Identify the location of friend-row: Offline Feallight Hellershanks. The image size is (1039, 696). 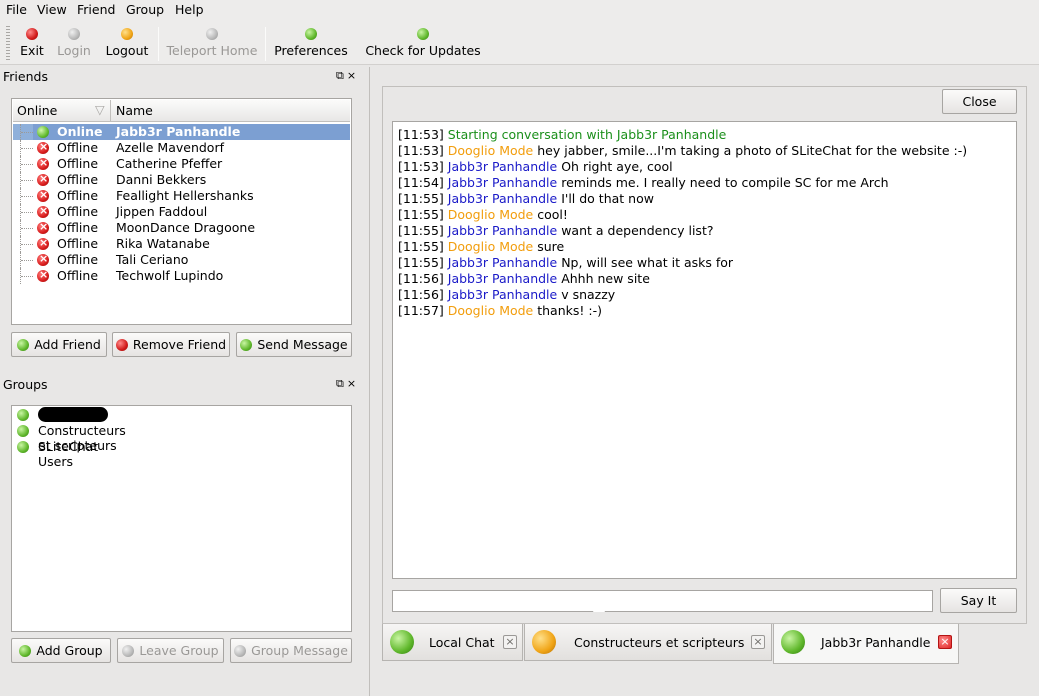
(181, 196).